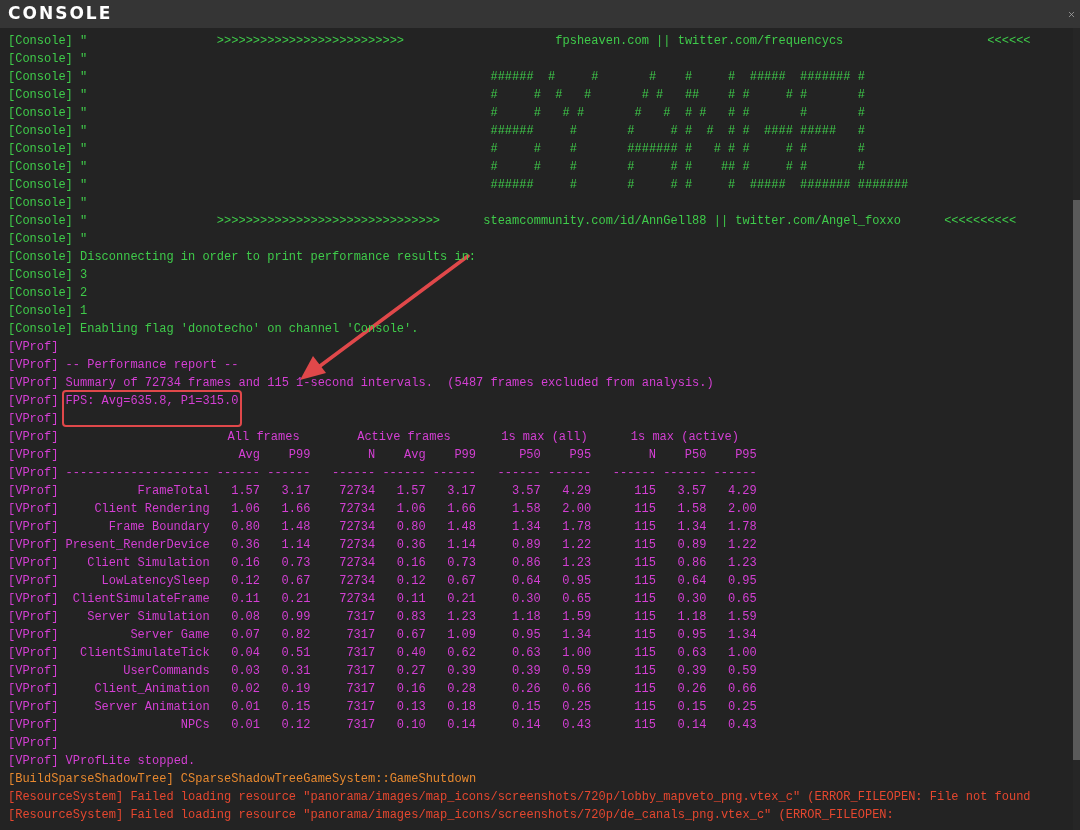 Image resolution: width=1080 pixels, height=830 pixels. Describe the element at coordinates (245, 671) in the screenshot. I see `table-cell-text: 0.03` at that location.